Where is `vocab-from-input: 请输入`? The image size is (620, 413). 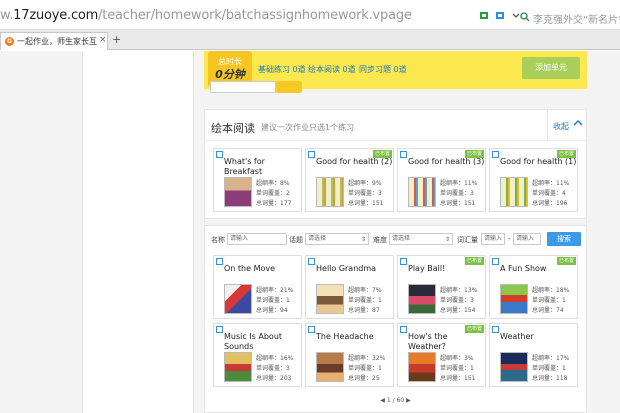
vocab-from-input: 请输入 is located at coordinates (493, 239).